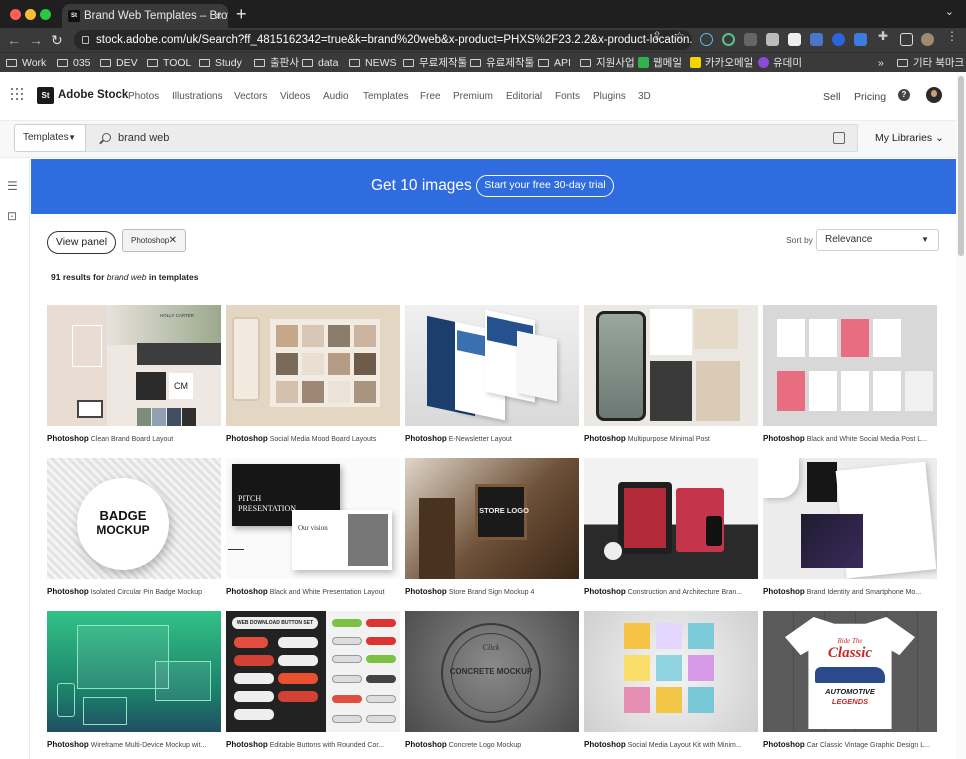  Describe the element at coordinates (250, 96) in the screenshot. I see `nav-vectors: Vectors` at that location.